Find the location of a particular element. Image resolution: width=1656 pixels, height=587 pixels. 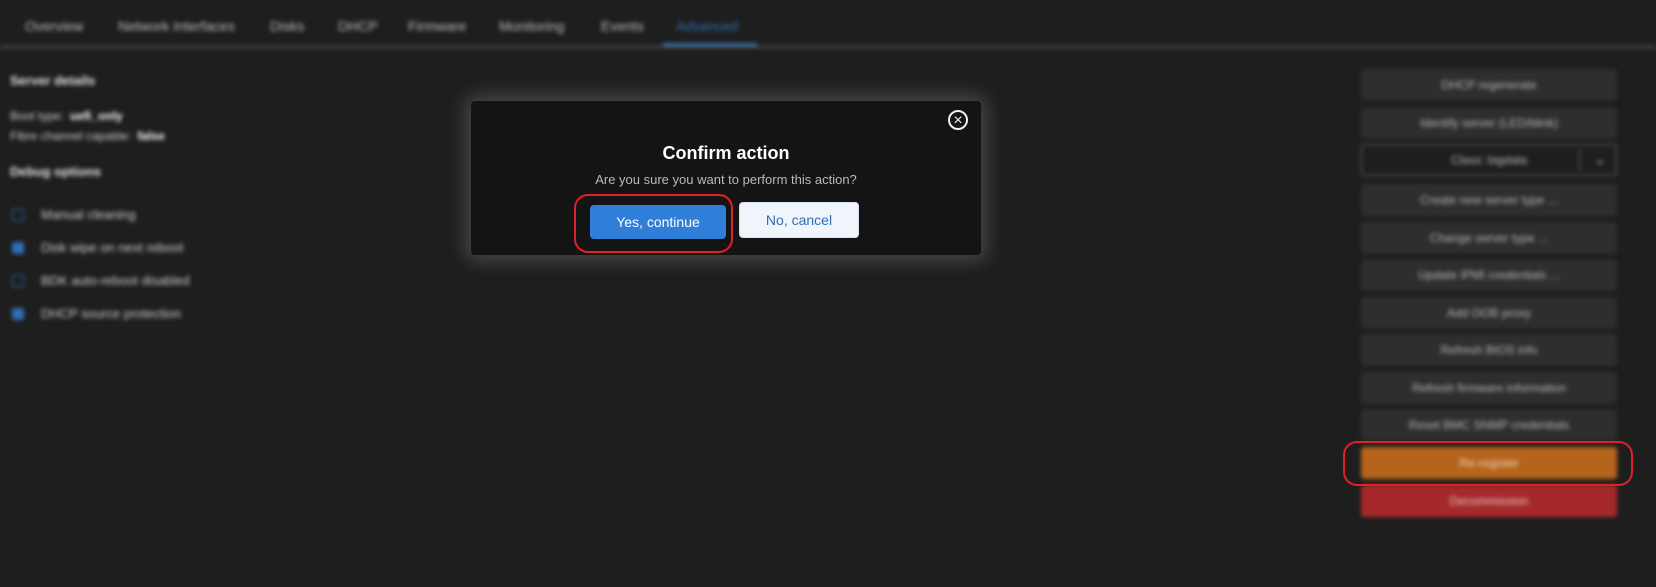

cancel-button: No, cancel is located at coordinates (799, 220).